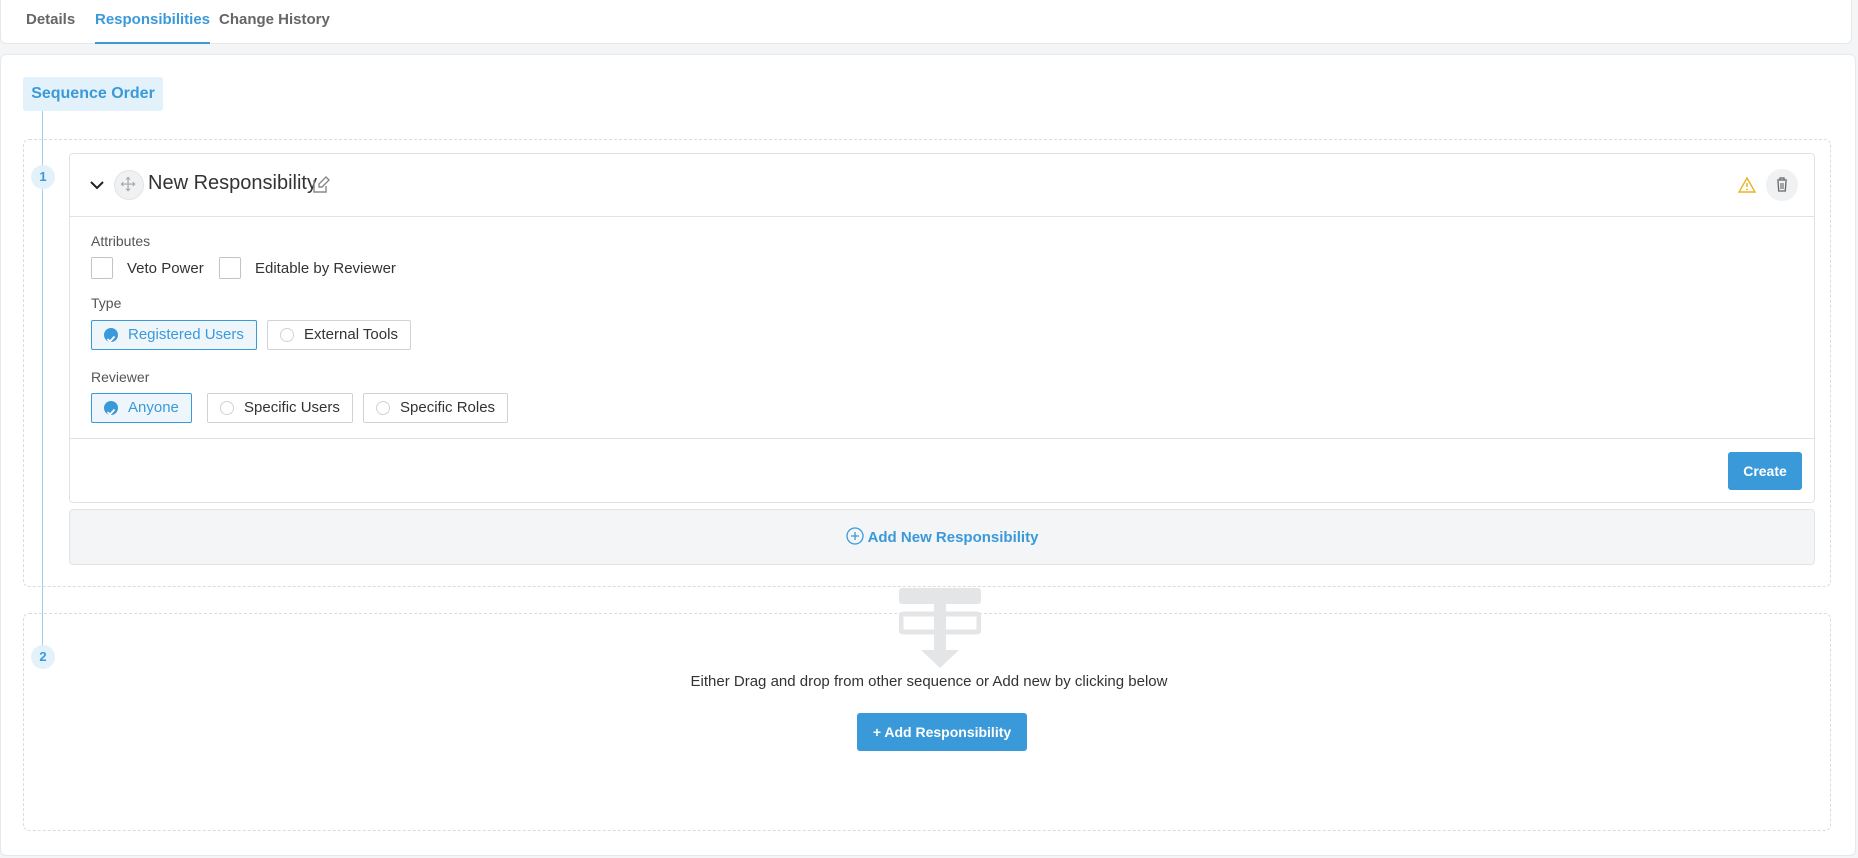  I want to click on edit-icon, so click(321, 185).